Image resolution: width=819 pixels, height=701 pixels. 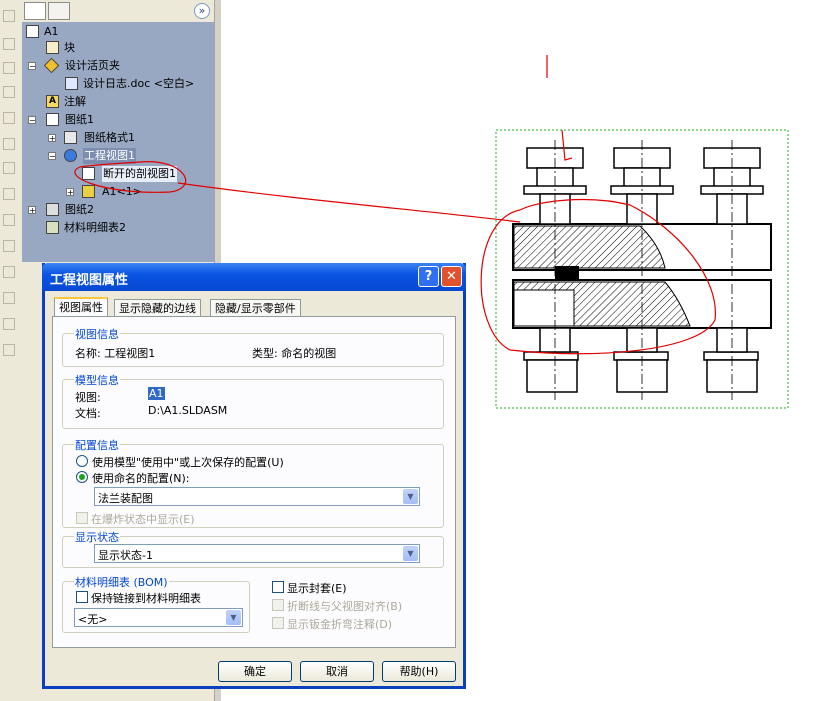 What do you see at coordinates (544, 308) in the screenshot?
I see `bolt-section` at bounding box center [544, 308].